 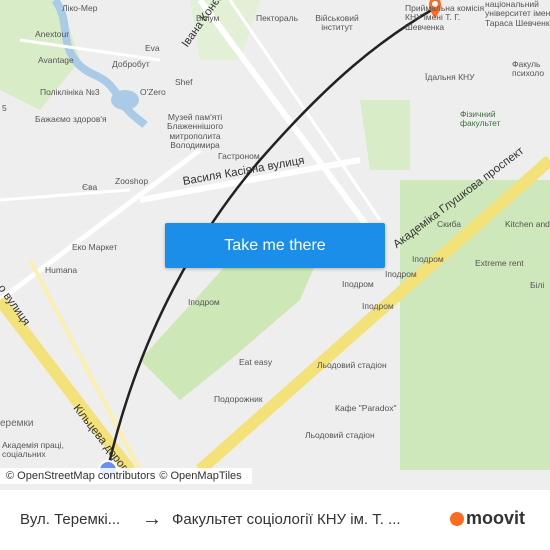 What do you see at coordinates (125, 100) in the screenshot?
I see `lake` at bounding box center [125, 100].